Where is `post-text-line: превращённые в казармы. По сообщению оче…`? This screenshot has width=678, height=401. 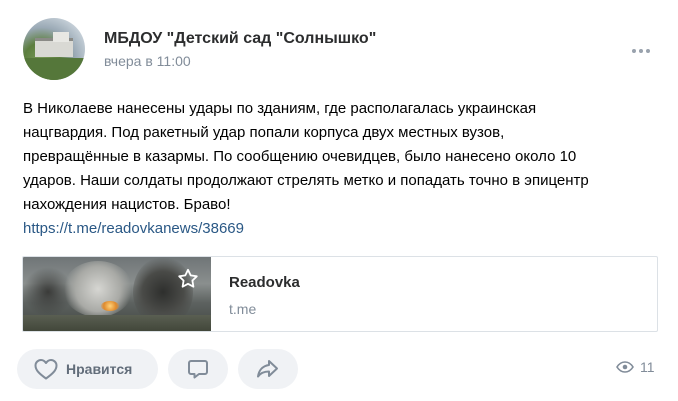 post-text-line: превращённые в казармы. По сообщению оче… is located at coordinates (300, 156).